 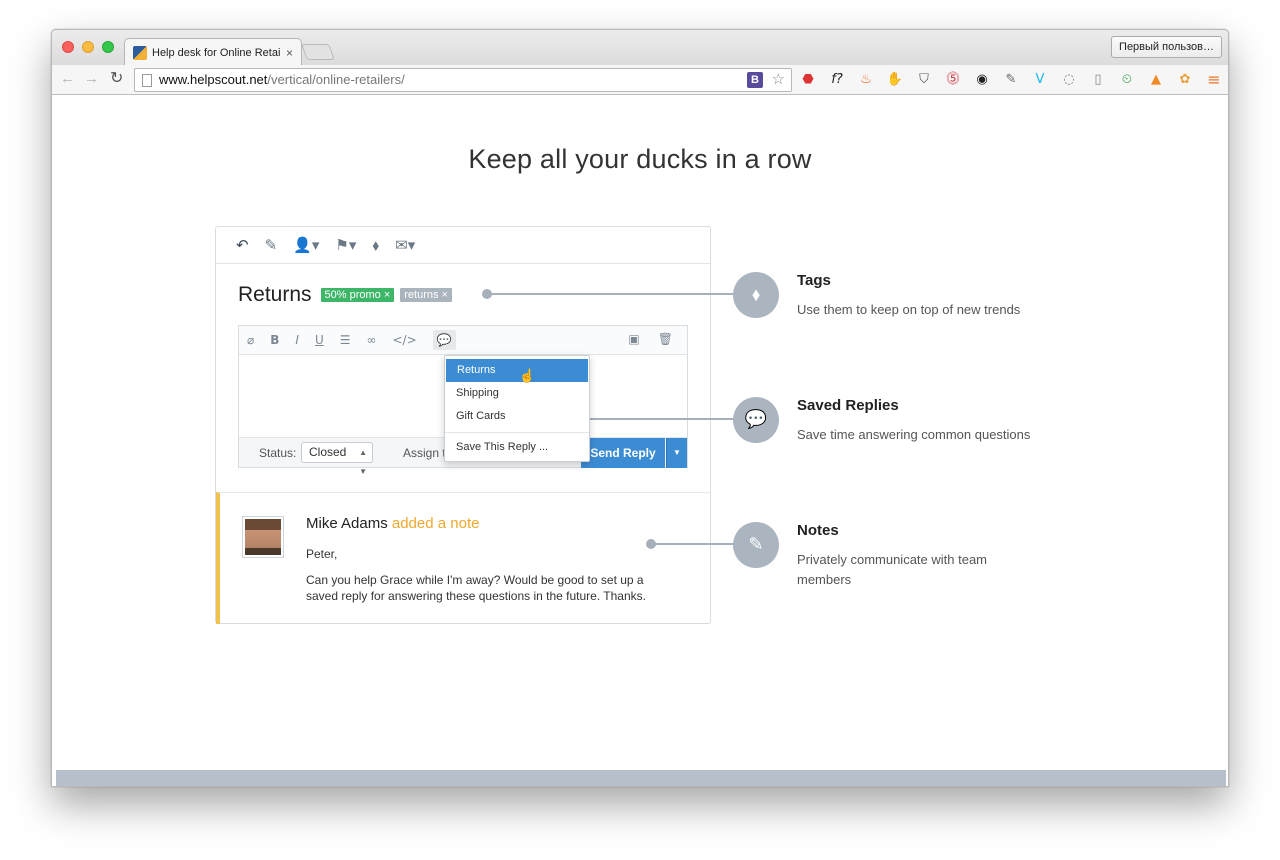 What do you see at coordinates (435, 523) in the screenshot?
I see `note-action: added a note` at bounding box center [435, 523].